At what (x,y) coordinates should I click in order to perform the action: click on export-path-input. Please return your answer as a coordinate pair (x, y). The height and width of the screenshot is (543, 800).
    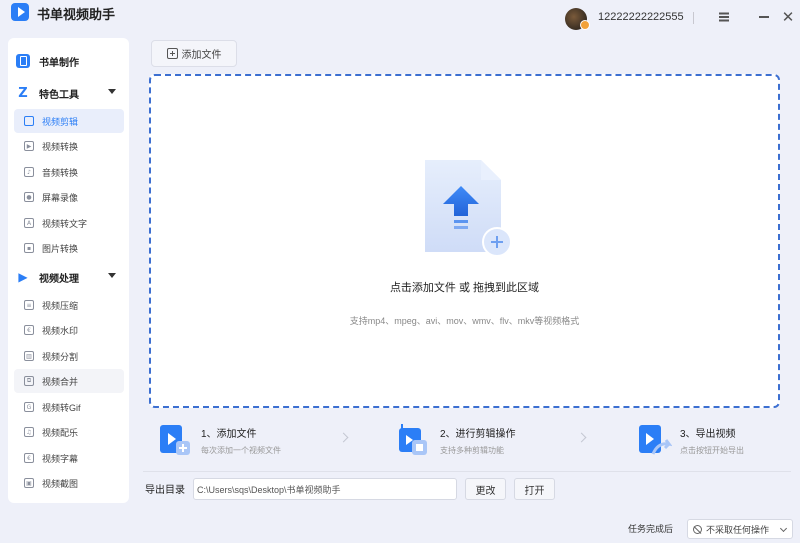
    Looking at the image, I should click on (325, 489).